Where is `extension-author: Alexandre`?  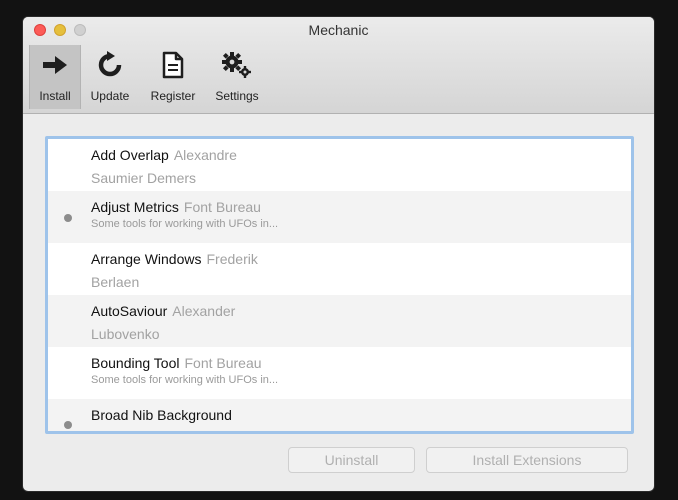 extension-author: Alexandre is located at coordinates (205, 155).